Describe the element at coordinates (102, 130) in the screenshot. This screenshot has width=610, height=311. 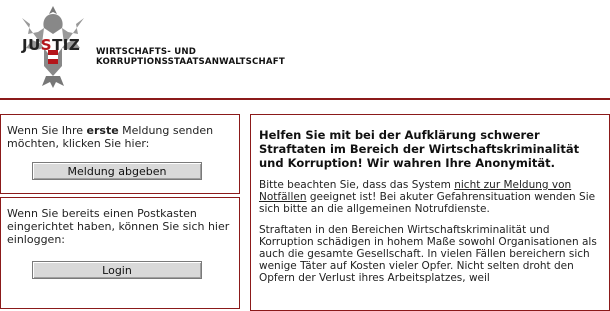
I see `report-text-bold: erste` at that location.